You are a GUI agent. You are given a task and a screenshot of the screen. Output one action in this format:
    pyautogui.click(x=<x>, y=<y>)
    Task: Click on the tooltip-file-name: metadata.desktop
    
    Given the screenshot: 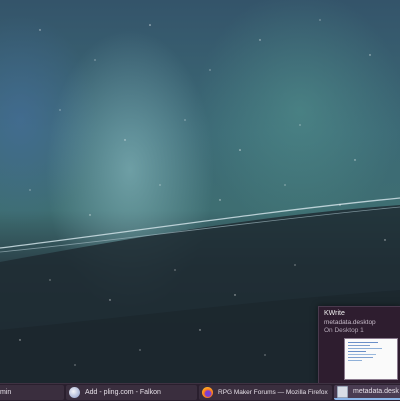 What is the action you would take?
    pyautogui.click(x=350, y=322)
    